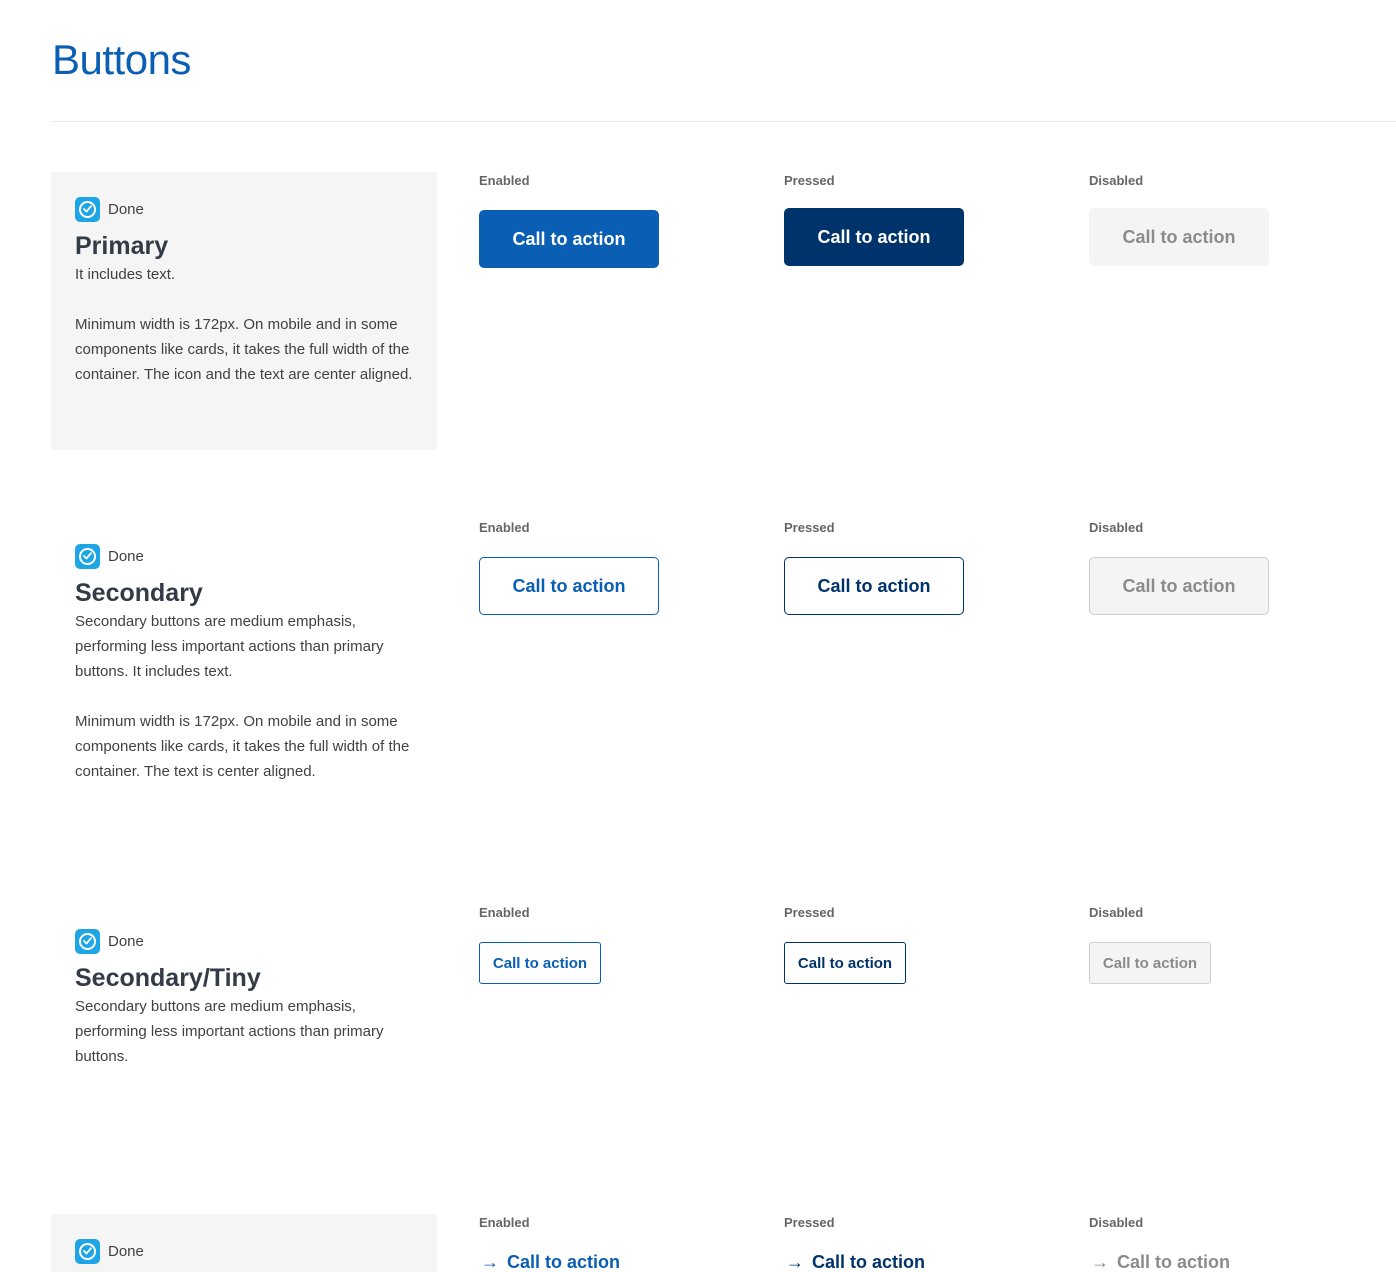  What do you see at coordinates (723, 121) in the screenshot?
I see `title-divider` at bounding box center [723, 121].